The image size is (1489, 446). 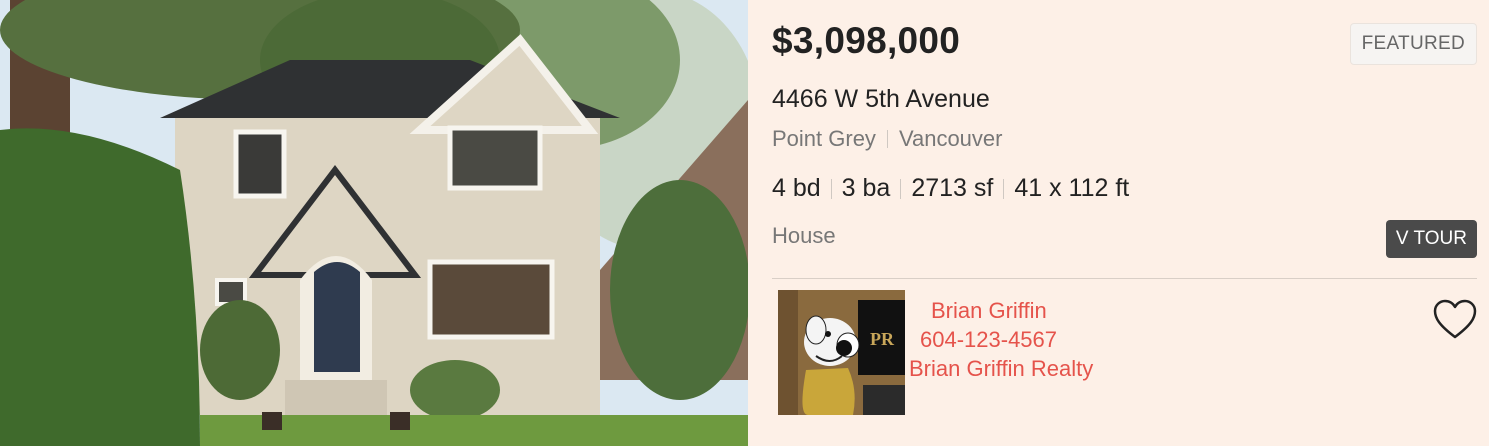 What do you see at coordinates (882, 339) in the screenshot?
I see `svg-text: PR` at bounding box center [882, 339].